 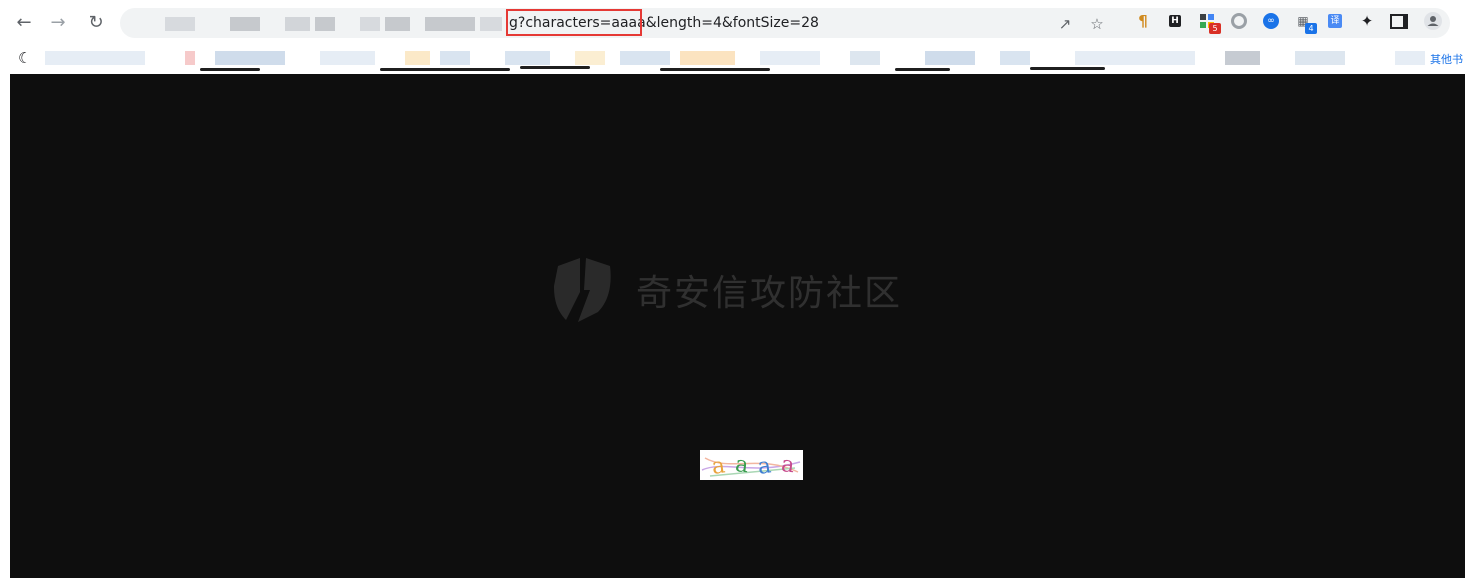 I want to click on shield-lightning-icon, so click(x=582, y=290).